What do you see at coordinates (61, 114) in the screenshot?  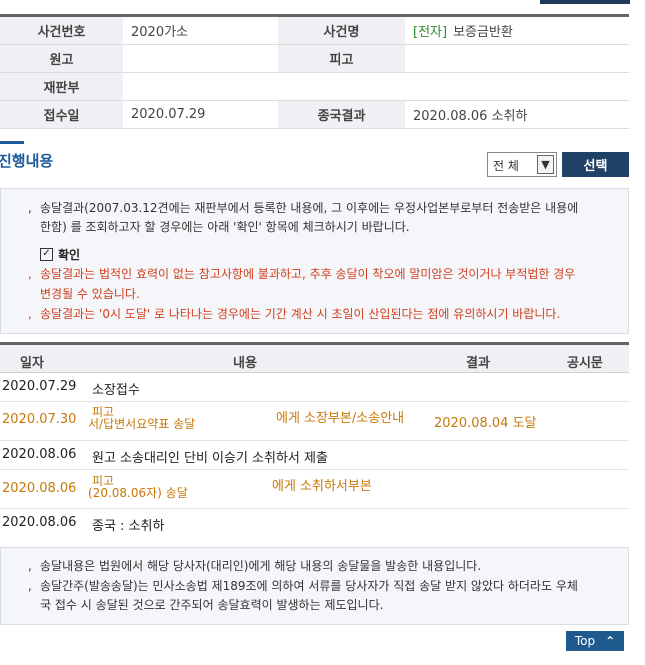 I see `filing-date-label: 접수일` at bounding box center [61, 114].